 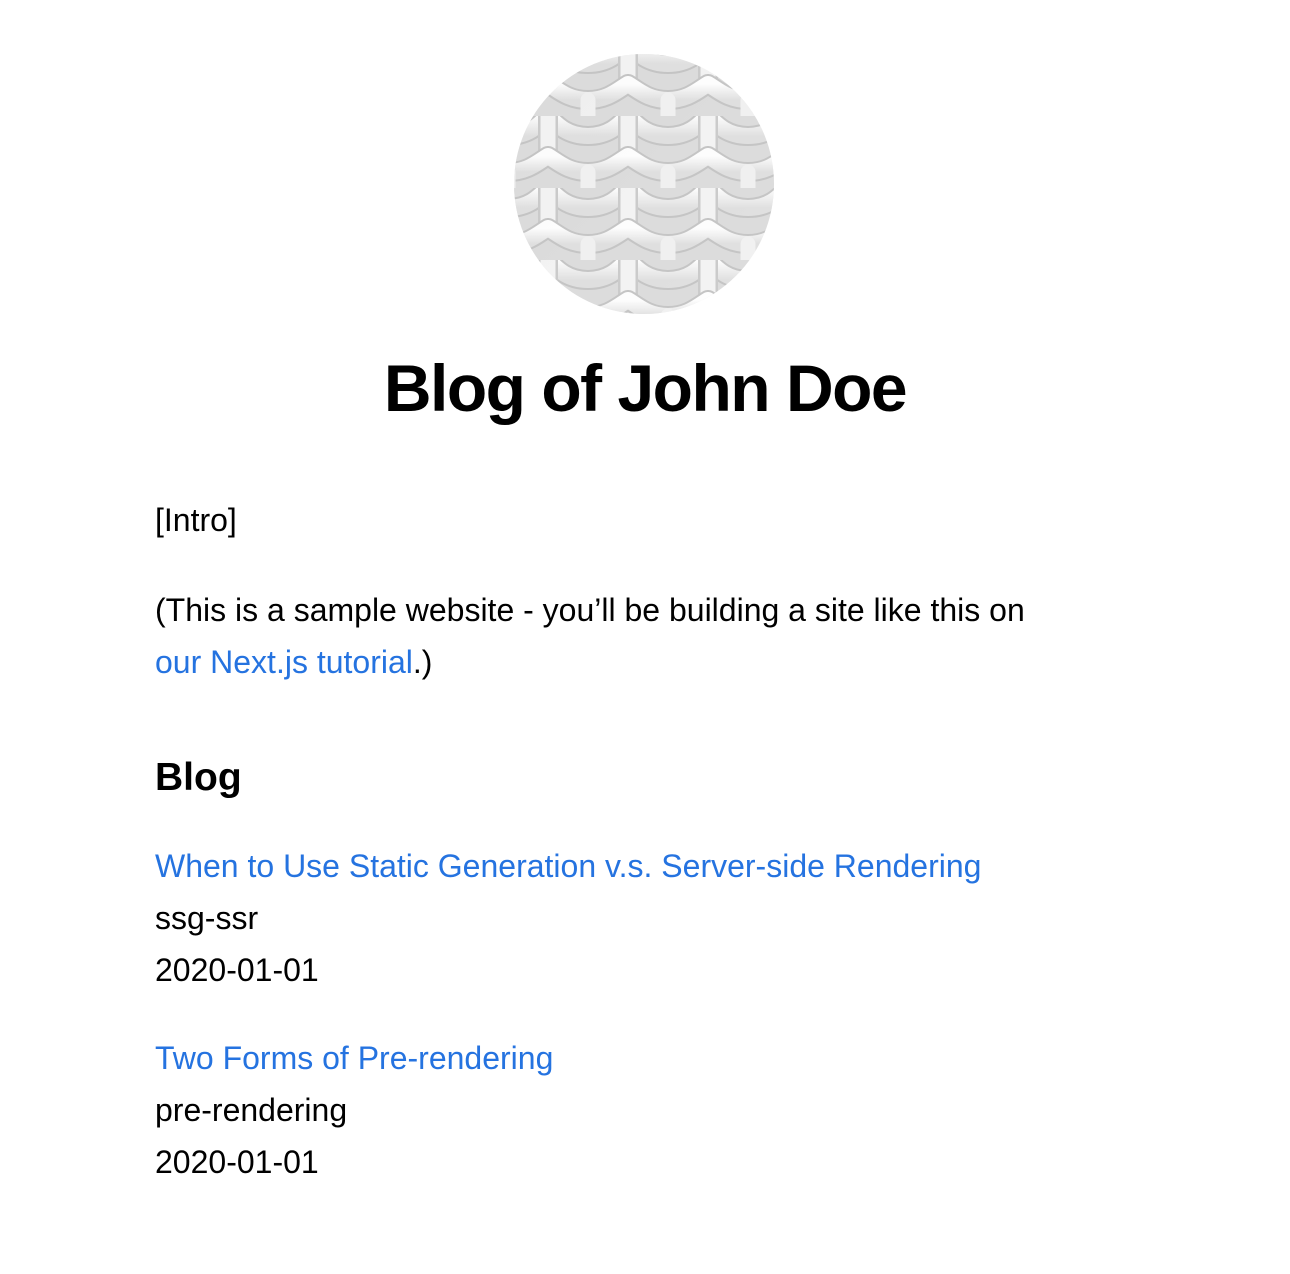 What do you see at coordinates (645, 388) in the screenshot?
I see `site-title: Blog of John Doe` at bounding box center [645, 388].